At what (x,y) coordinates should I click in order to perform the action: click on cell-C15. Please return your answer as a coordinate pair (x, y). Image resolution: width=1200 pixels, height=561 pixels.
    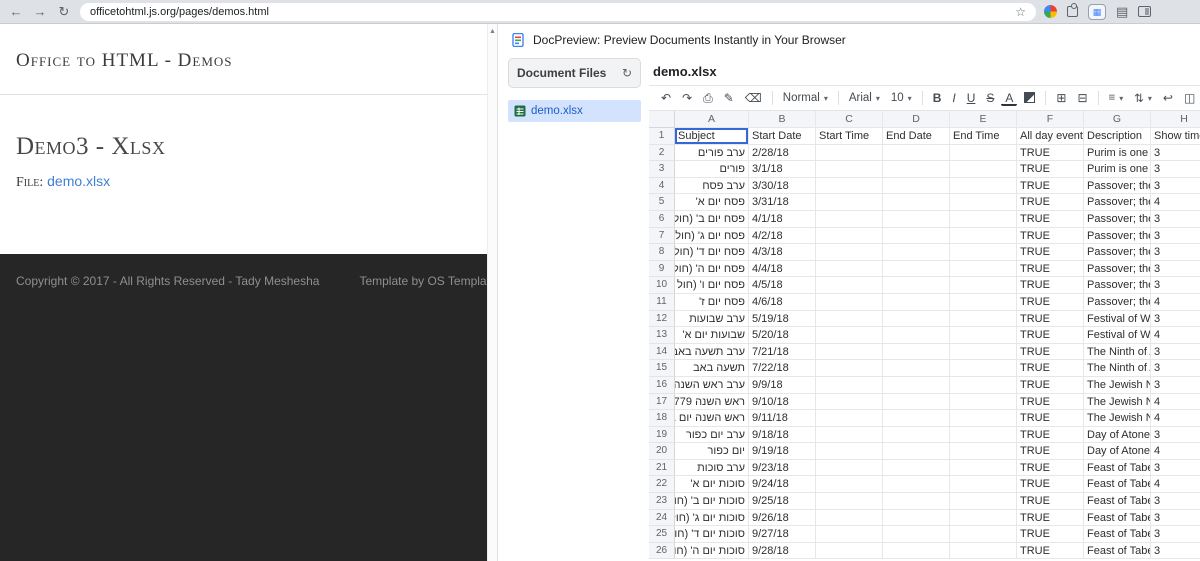
    Looking at the image, I should click on (849, 368).